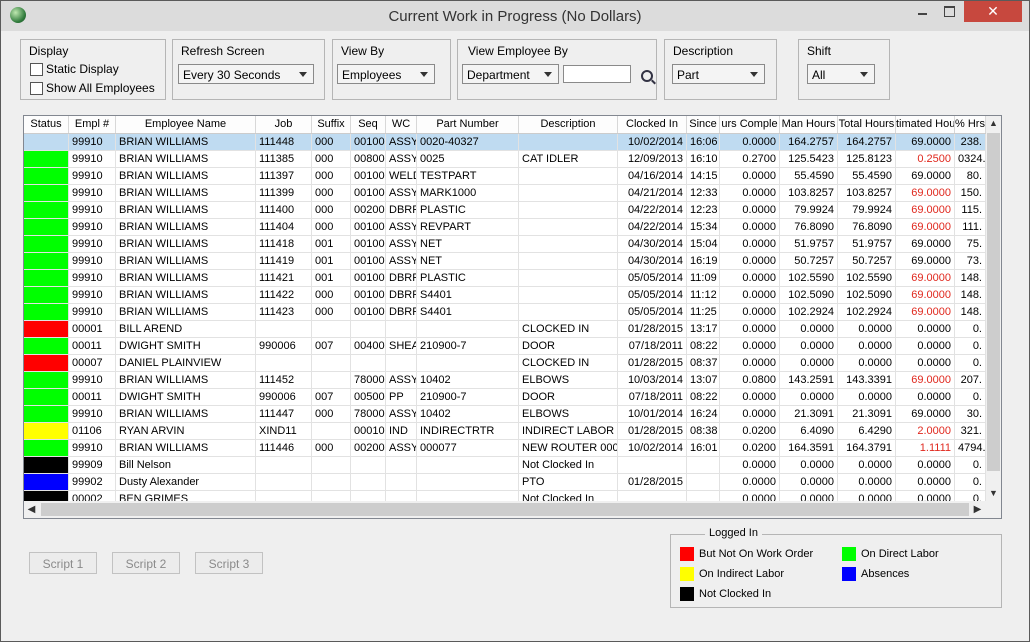 The image size is (1030, 642). Describe the element at coordinates (568, 124) in the screenshot. I see `column-header-desc: Description` at that location.